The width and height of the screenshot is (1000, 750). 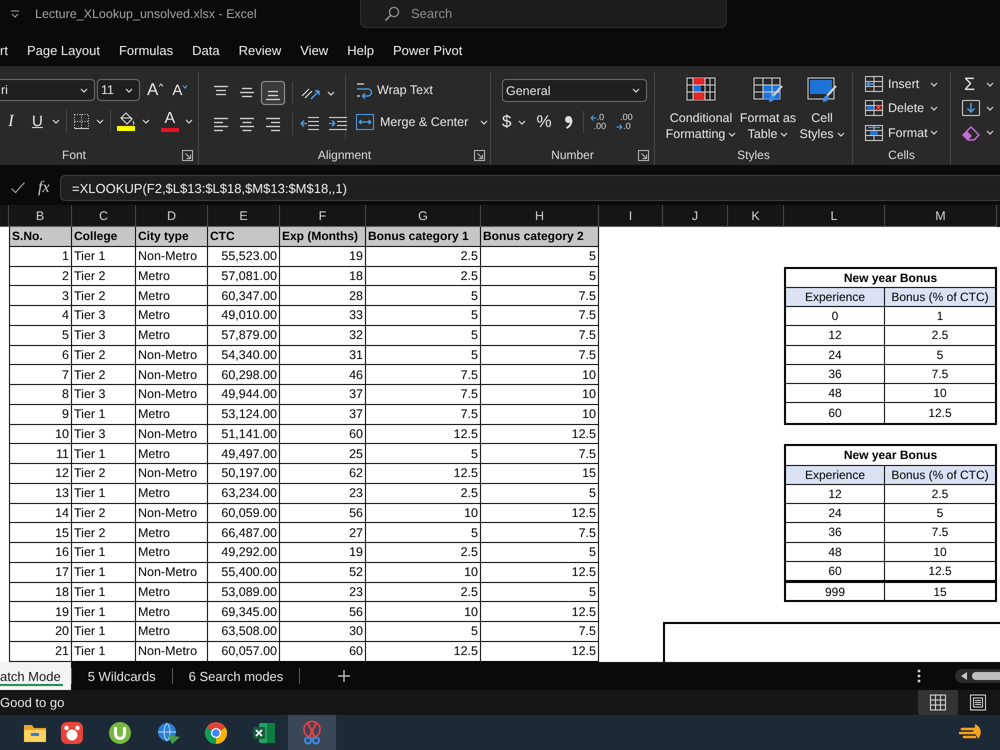 What do you see at coordinates (118, 90) in the screenshot?
I see `font-size-dropdown: 11` at bounding box center [118, 90].